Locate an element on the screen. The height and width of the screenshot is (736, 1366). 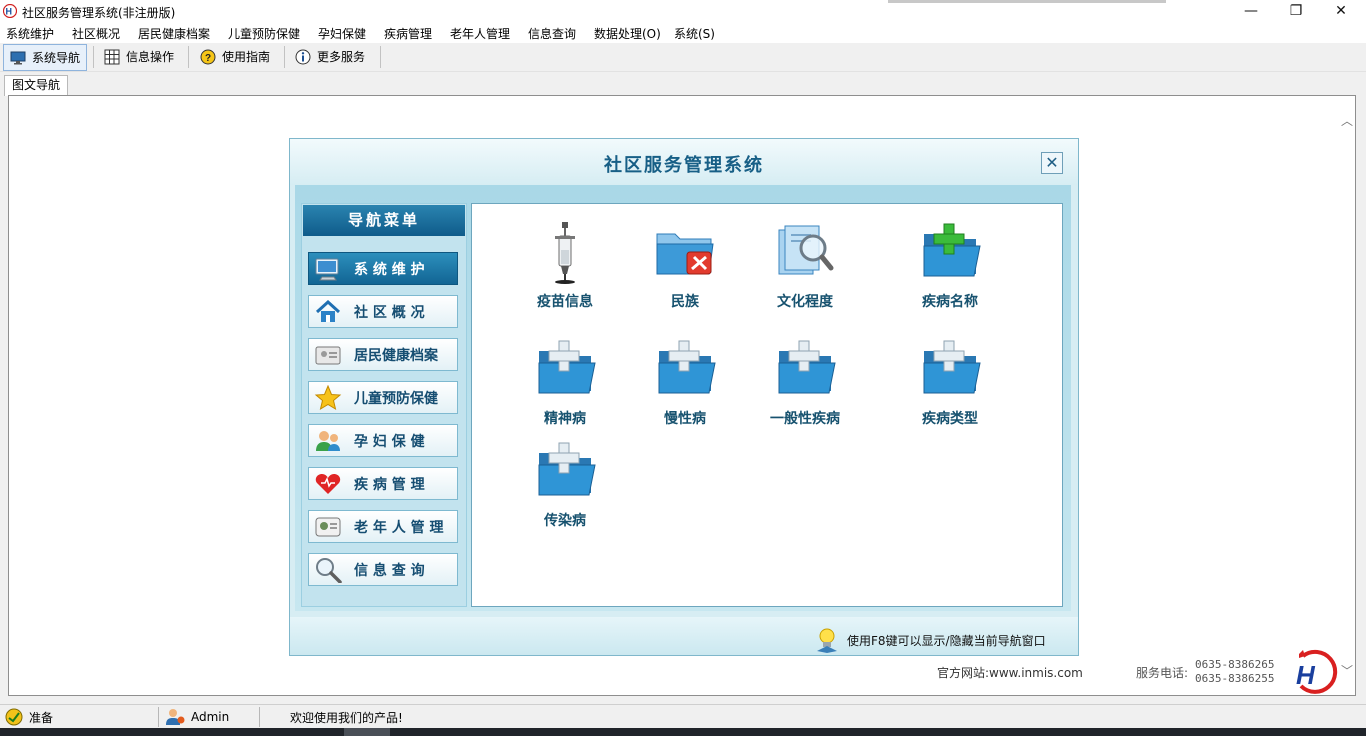
syringe-icon is located at coordinates (565, 253).